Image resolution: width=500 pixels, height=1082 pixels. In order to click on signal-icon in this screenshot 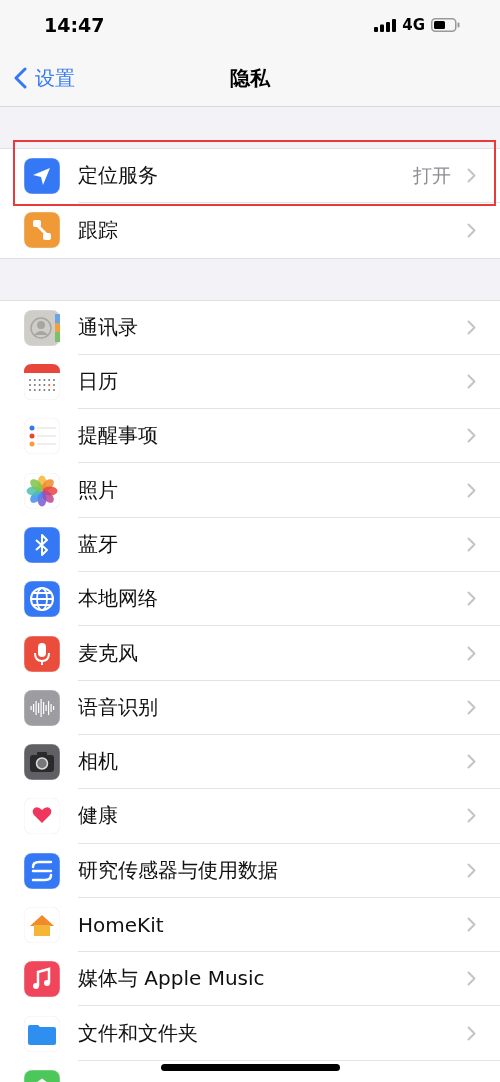, I will do `click(385, 25)`.